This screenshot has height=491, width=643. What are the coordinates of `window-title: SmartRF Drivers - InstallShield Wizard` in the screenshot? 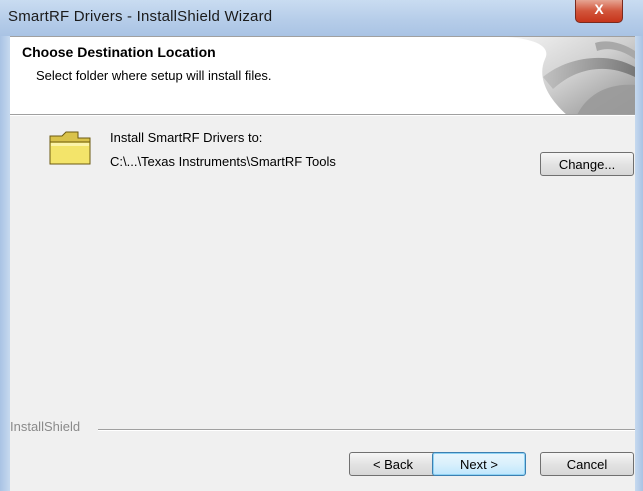 It's located at (140, 16).